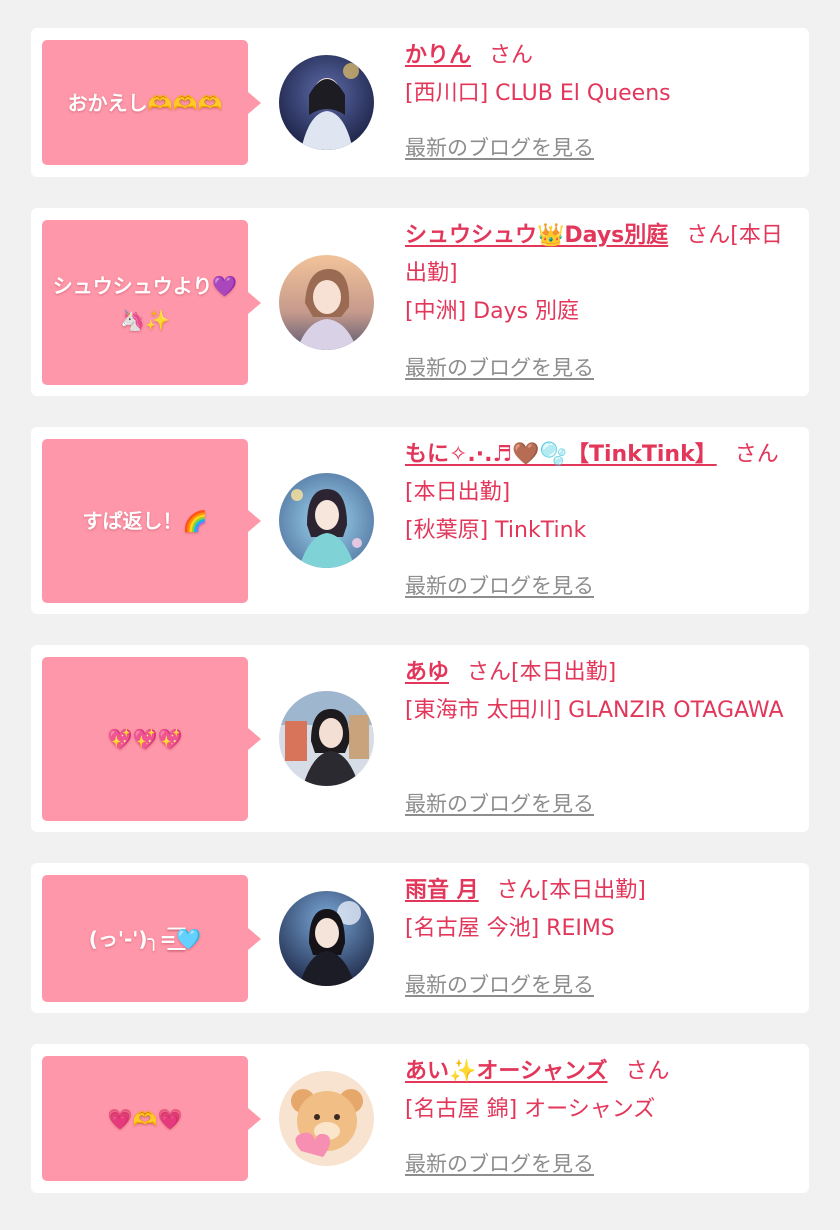 This screenshot has width=840, height=1230. What do you see at coordinates (602, 274) in the screenshot?
I see `cast-info: シュウシュウ👑Days別庭 さん[本日出勤] [中洲] Days 別庭` at bounding box center [602, 274].